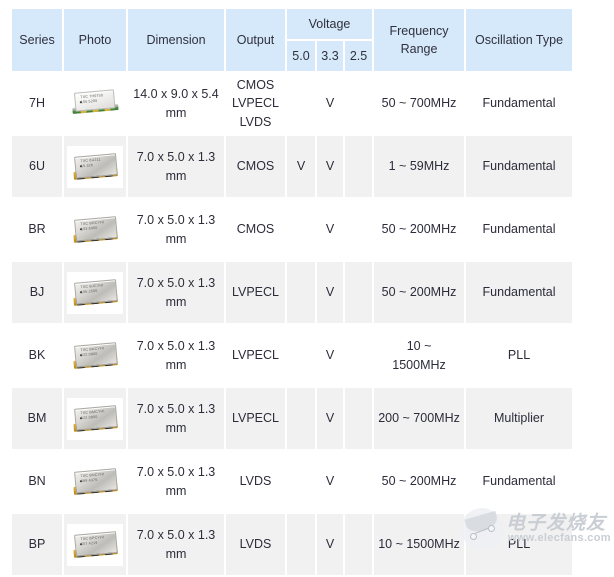 The image size is (614, 577). Describe the element at coordinates (37, 544) in the screenshot. I see `cell-series: BP` at that location.